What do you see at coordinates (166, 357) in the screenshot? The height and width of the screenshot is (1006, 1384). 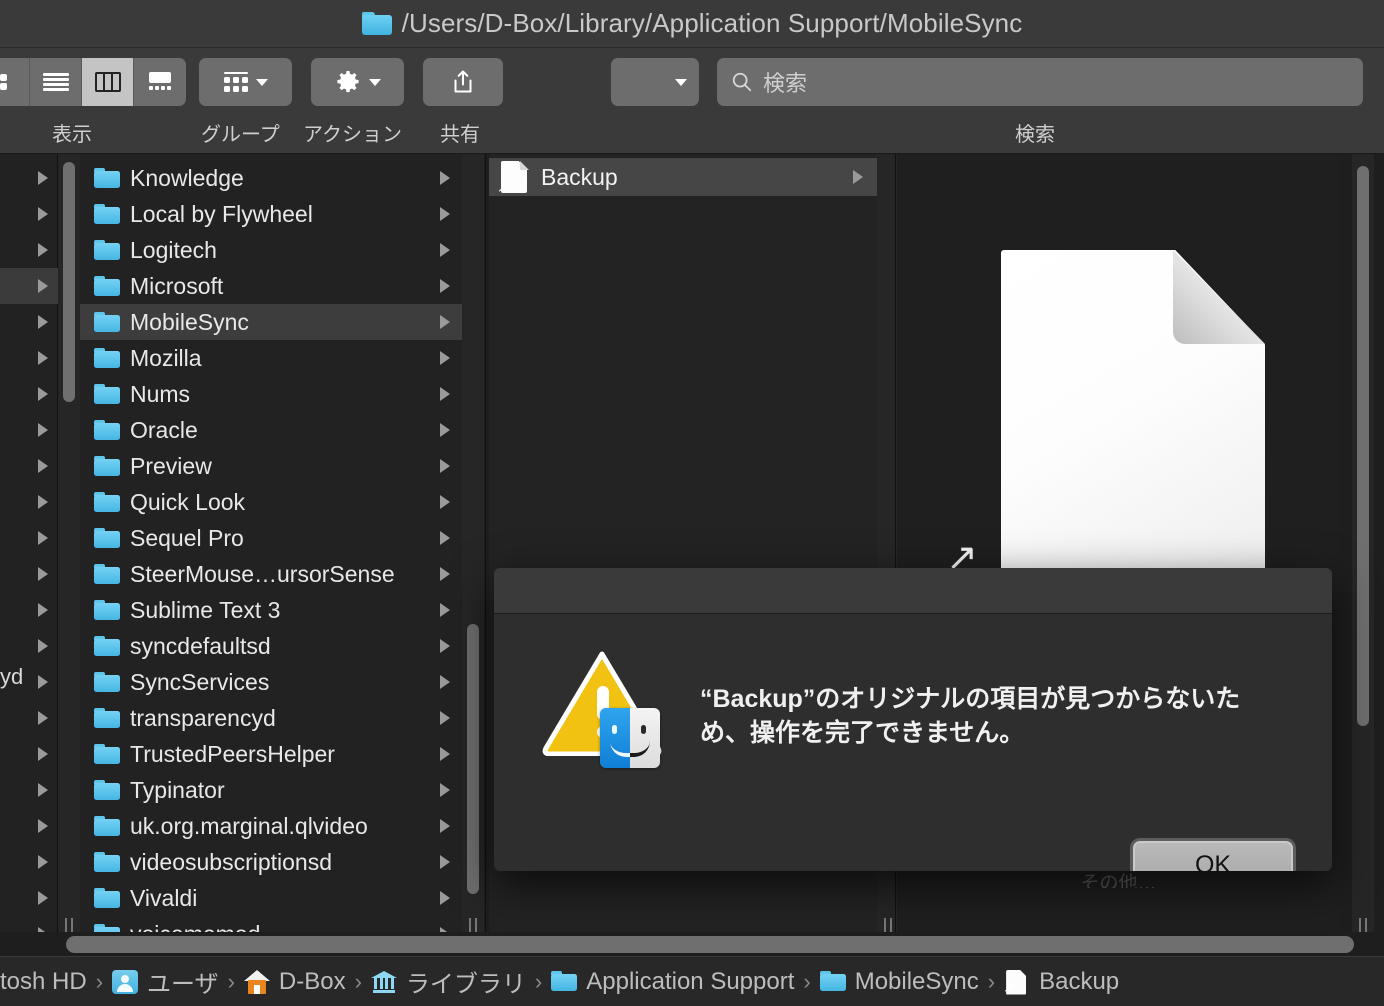 I see `list-item-label: Mozilla` at bounding box center [166, 357].